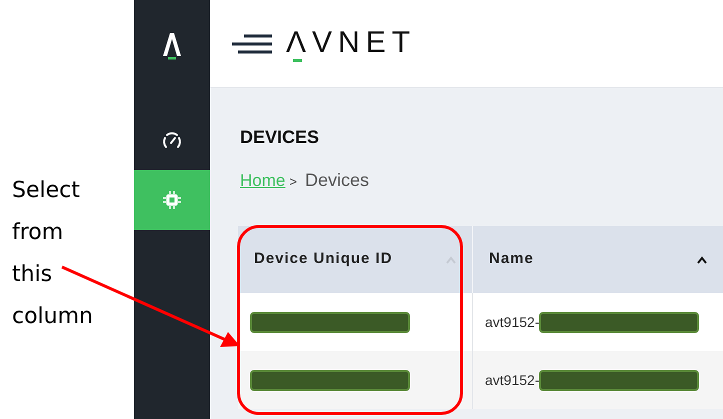 The image size is (723, 419). What do you see at coordinates (511, 259) in the screenshot?
I see `column-header: Name` at bounding box center [511, 259].